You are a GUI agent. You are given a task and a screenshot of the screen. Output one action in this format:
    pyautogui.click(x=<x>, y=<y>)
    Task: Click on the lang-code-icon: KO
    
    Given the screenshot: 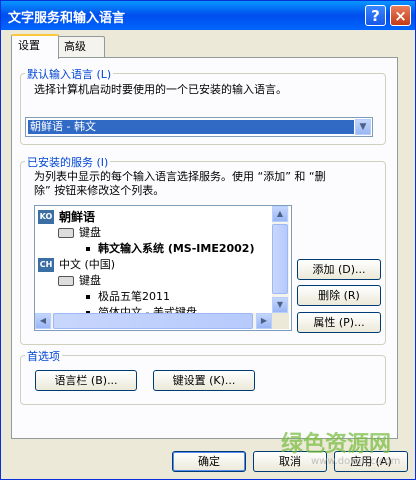 What is the action you would take?
    pyautogui.click(x=46, y=217)
    